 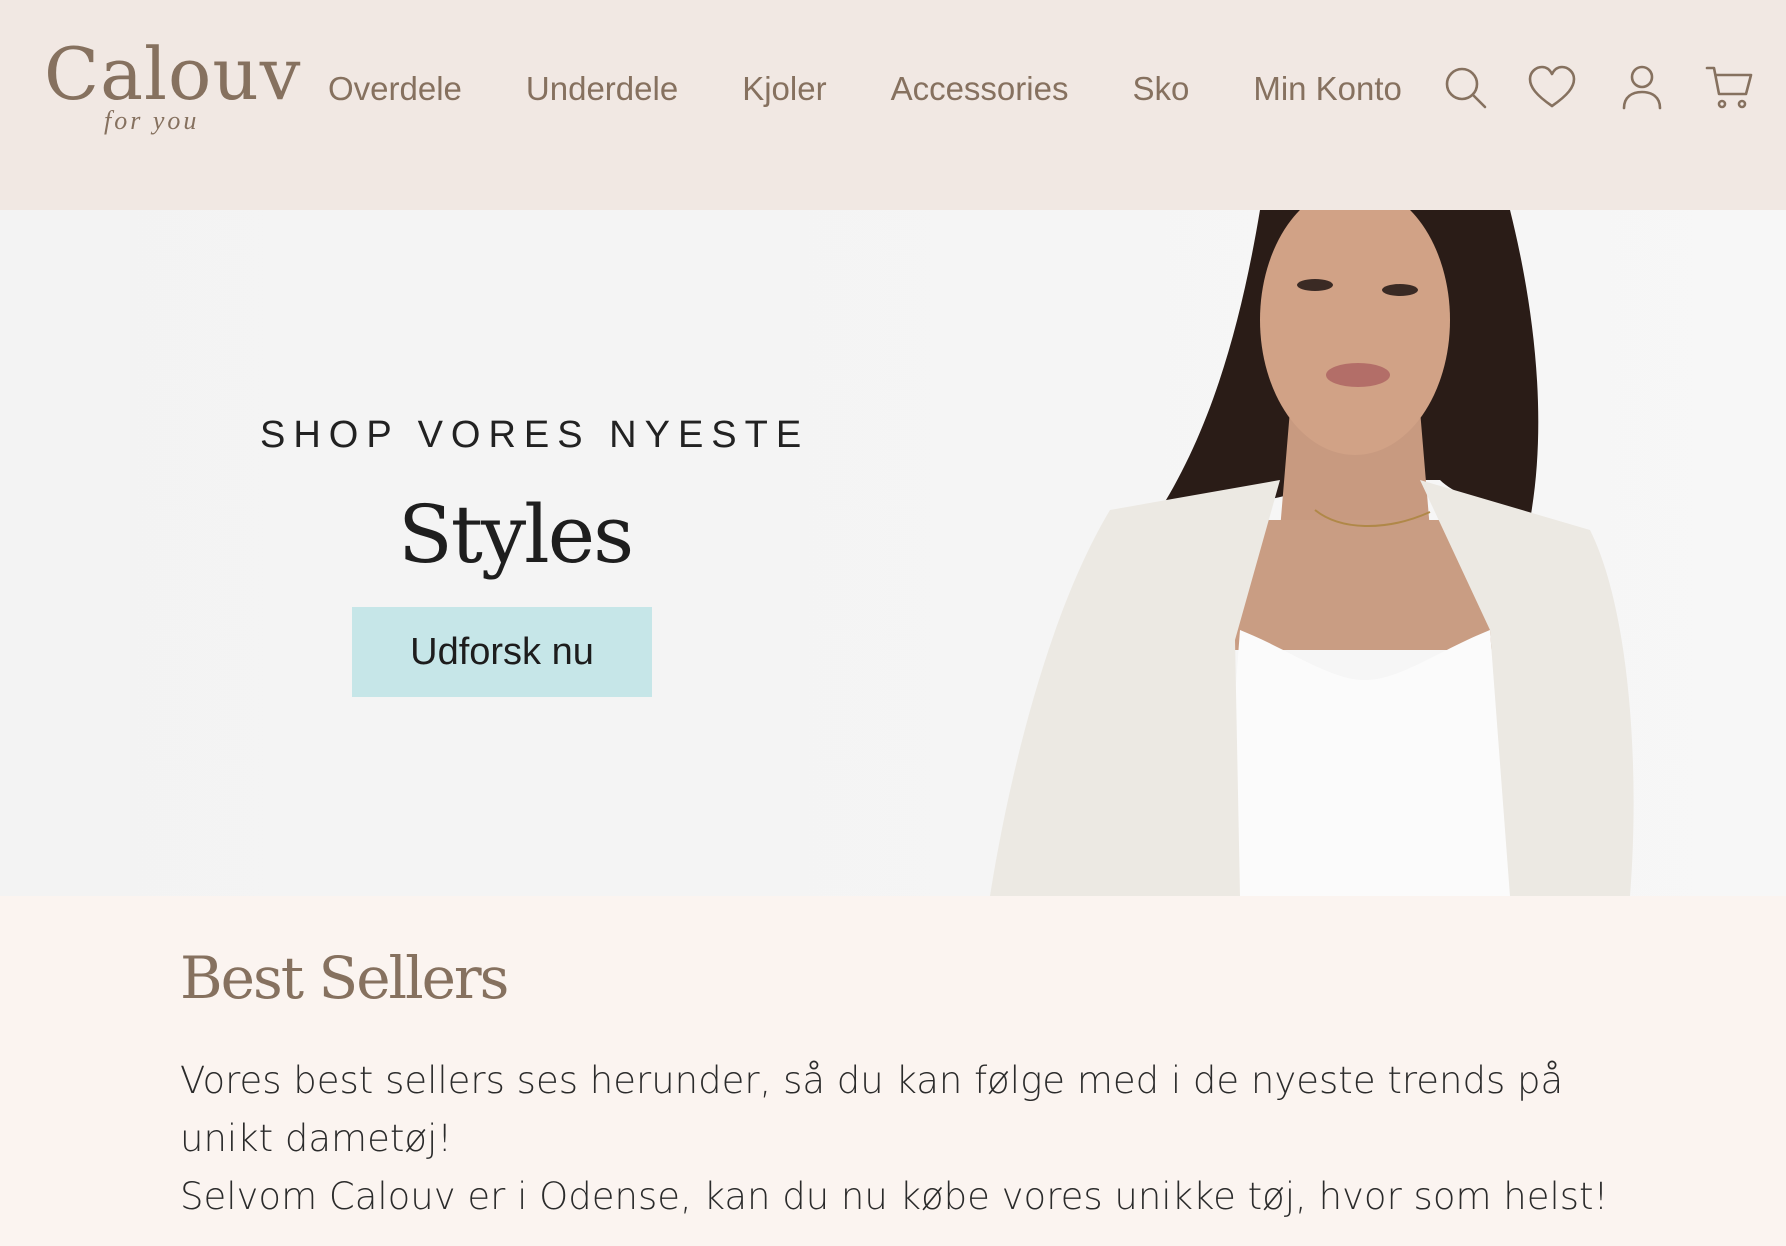 I want to click on brand-logo: Calouv for you, so click(x=172, y=90).